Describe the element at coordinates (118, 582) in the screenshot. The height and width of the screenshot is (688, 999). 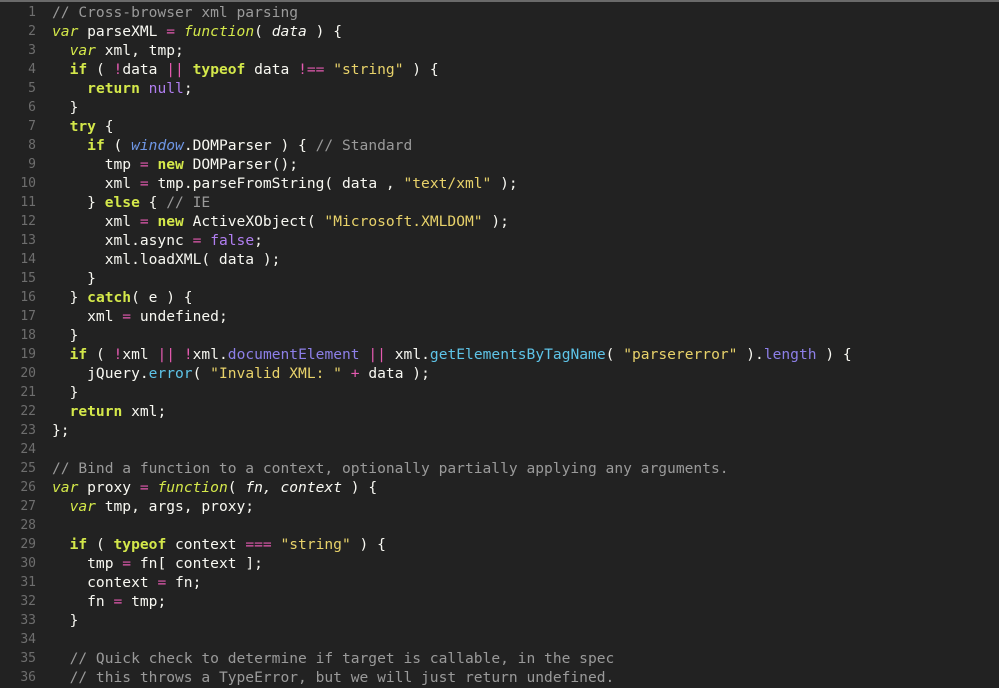
I see `code-text: context = fn;` at that location.